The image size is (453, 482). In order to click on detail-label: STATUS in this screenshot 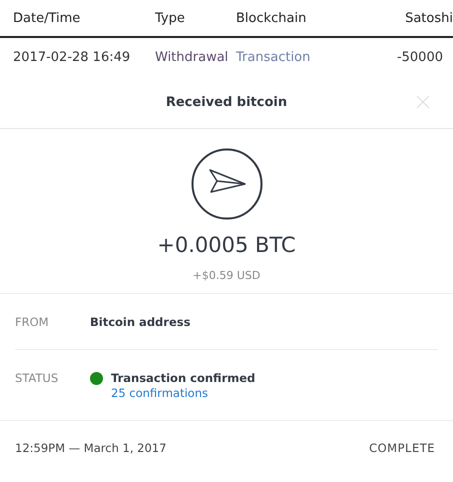, I will do `click(37, 378)`.